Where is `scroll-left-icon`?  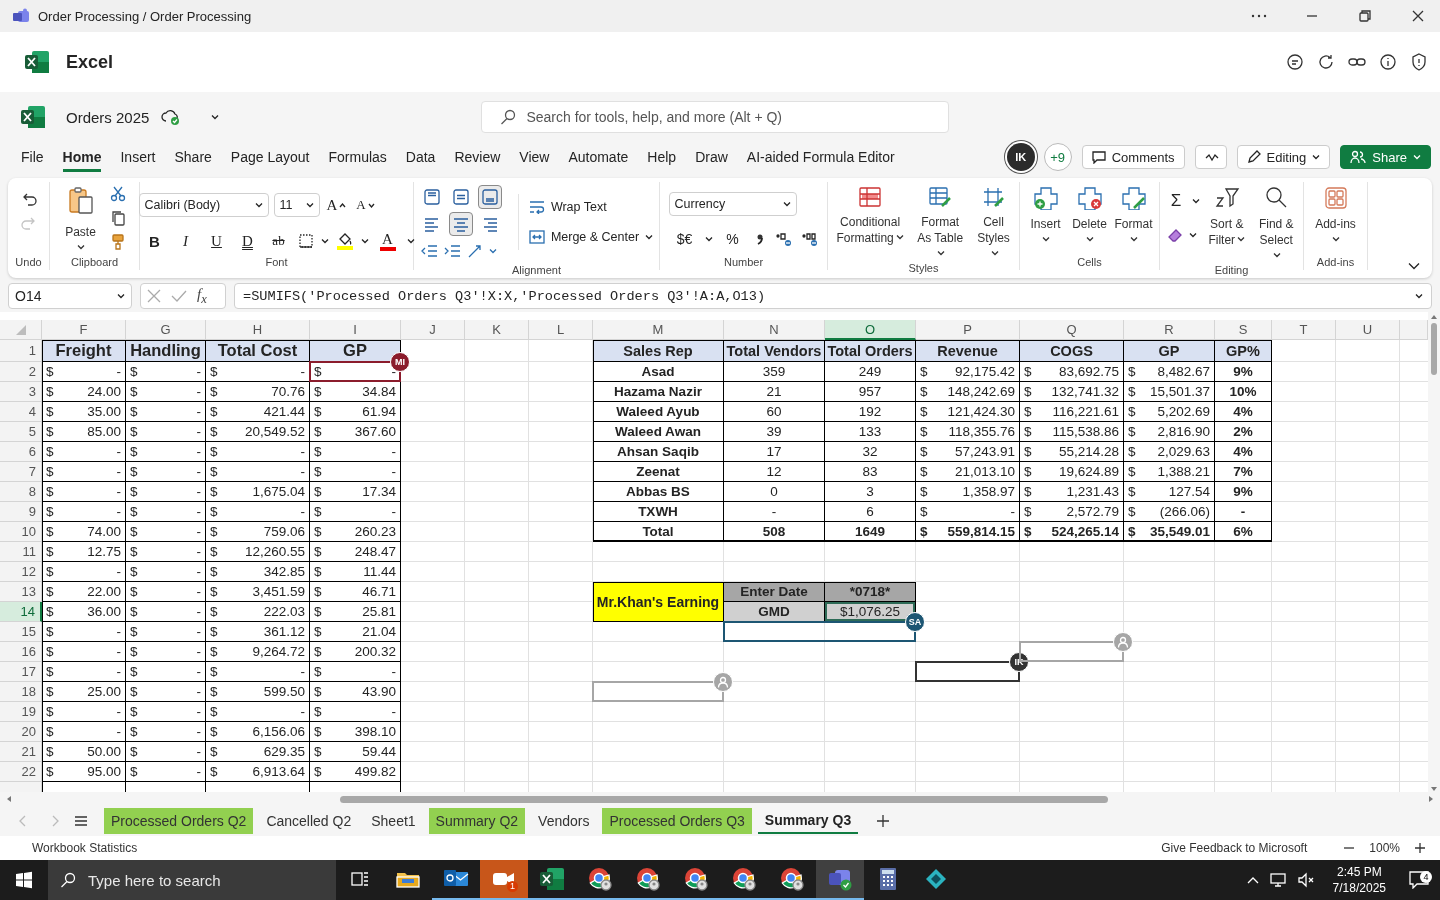
scroll-left-icon is located at coordinates (9, 799).